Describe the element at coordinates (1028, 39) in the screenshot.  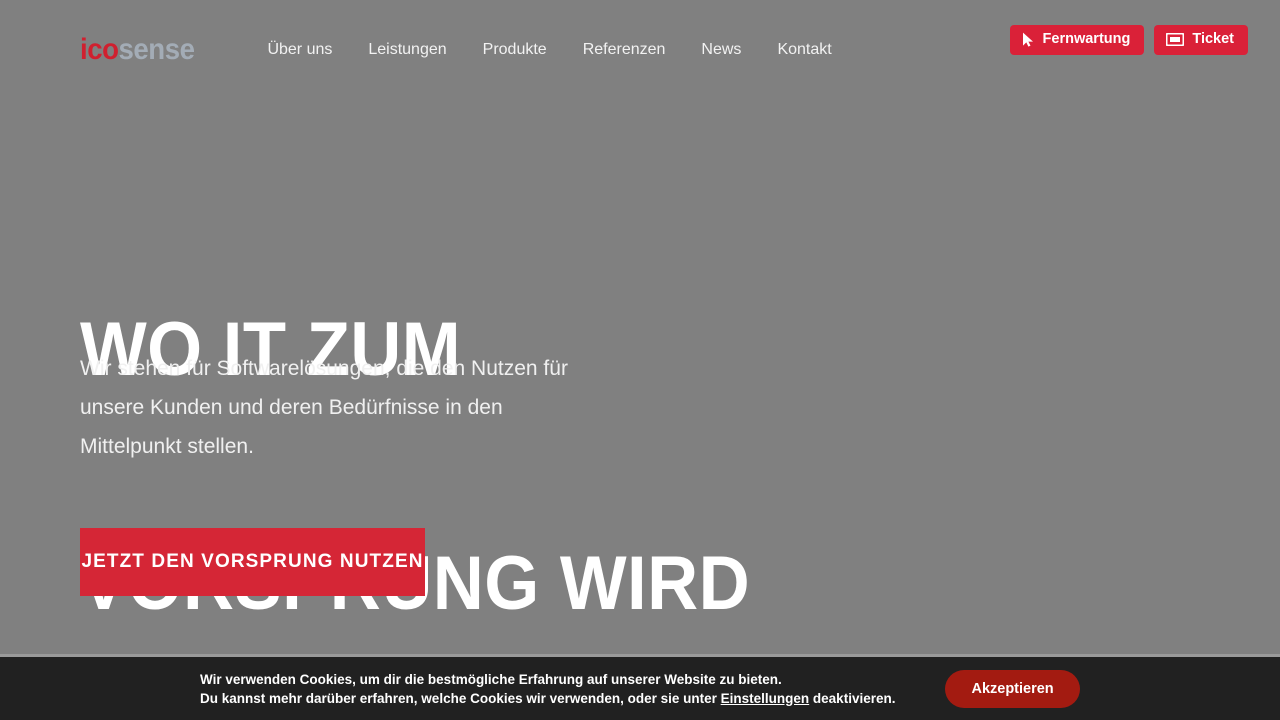
I see `cursor-arrow-icon` at that location.